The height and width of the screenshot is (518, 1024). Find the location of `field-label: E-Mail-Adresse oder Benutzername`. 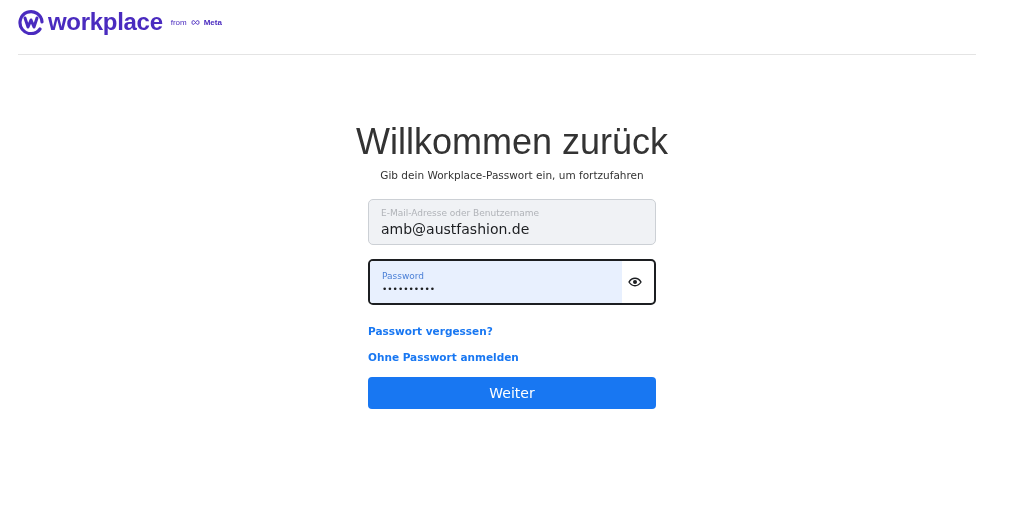

field-label: E-Mail-Adresse oder Benutzername is located at coordinates (461, 212).